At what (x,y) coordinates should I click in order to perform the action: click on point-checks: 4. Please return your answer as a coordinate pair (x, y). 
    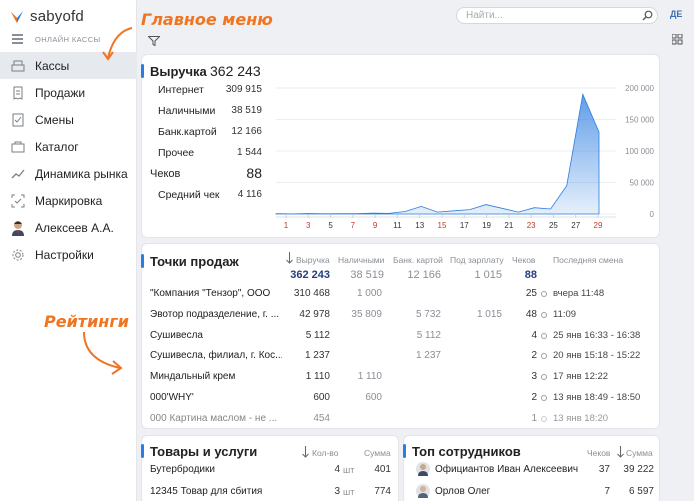
    Looking at the image, I should click on (534, 335).